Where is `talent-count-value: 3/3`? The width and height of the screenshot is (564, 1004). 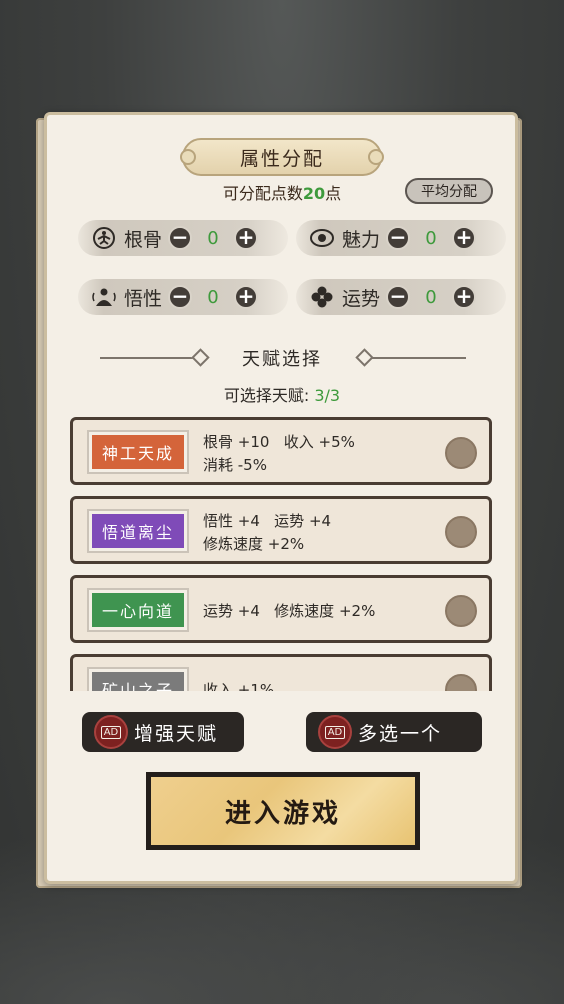 talent-count-value: 3/3 is located at coordinates (327, 395).